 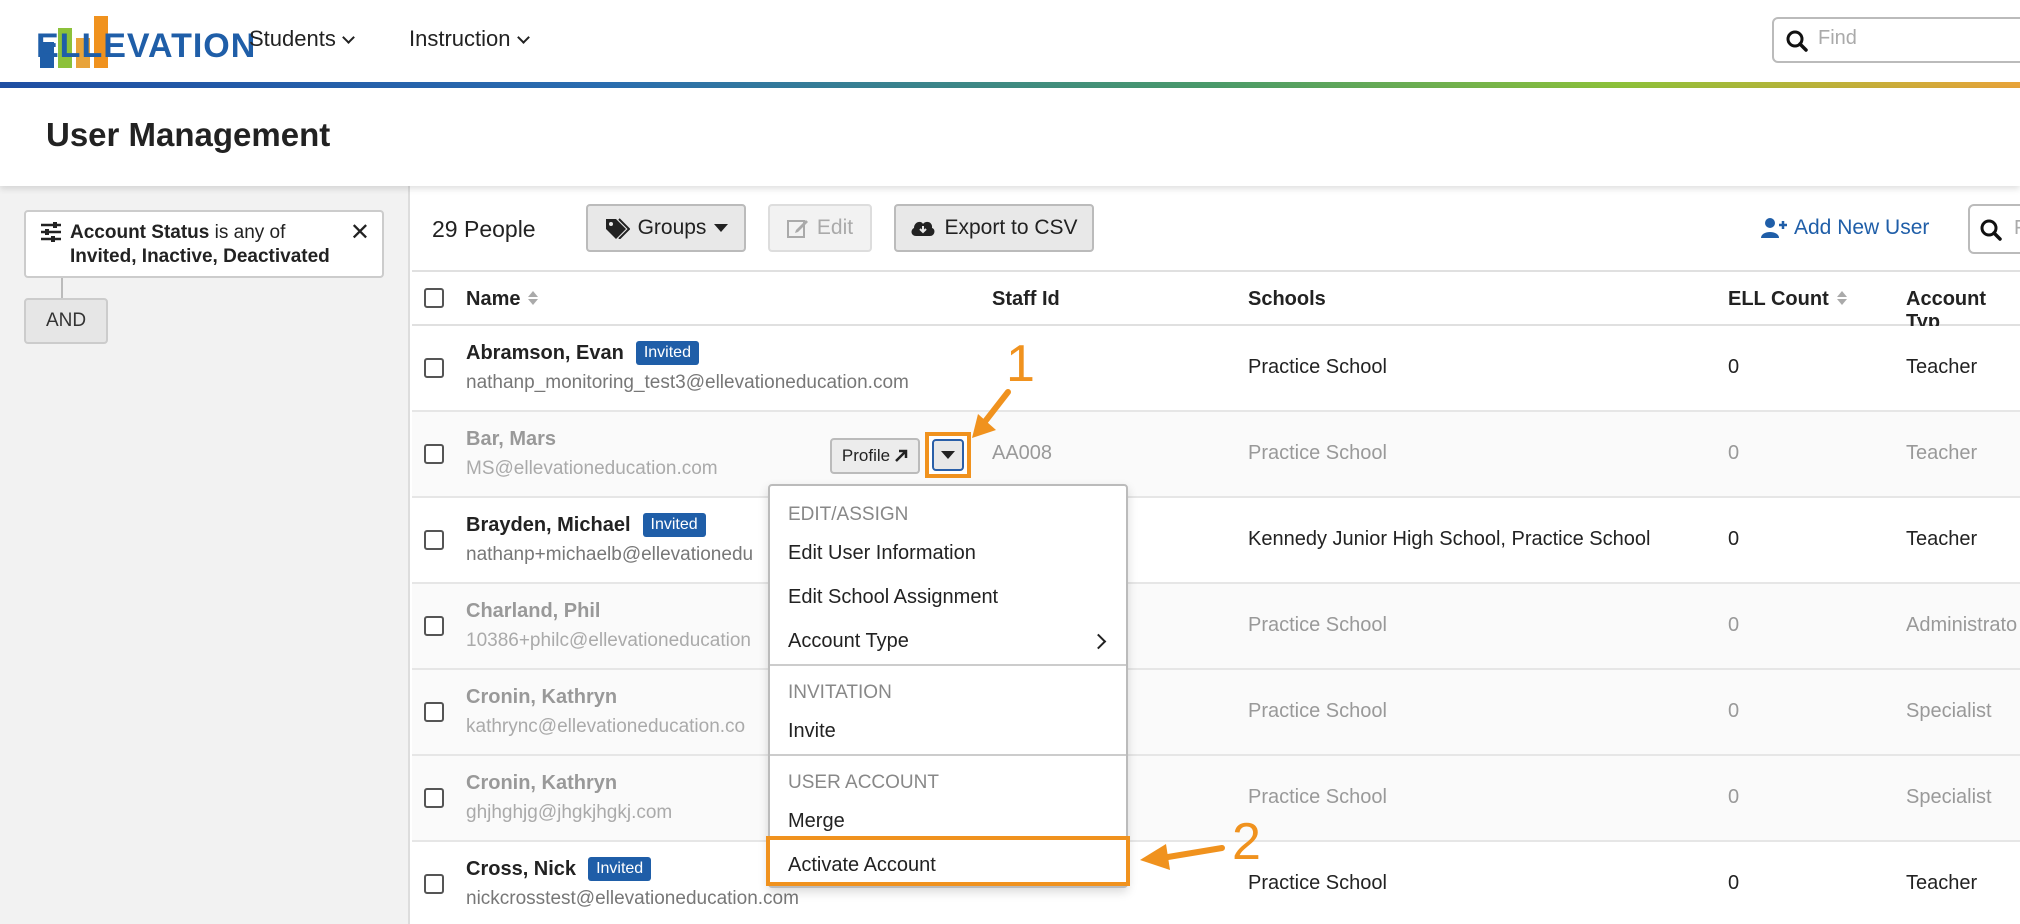 I want to click on user-name-text: Cross, Nick, so click(x=521, y=869).